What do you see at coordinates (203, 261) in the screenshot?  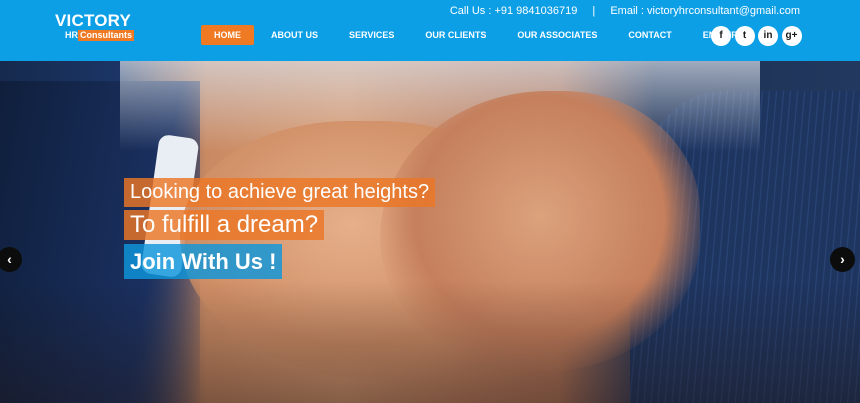 I see `hero-caption-join: Join With Us !` at bounding box center [203, 261].